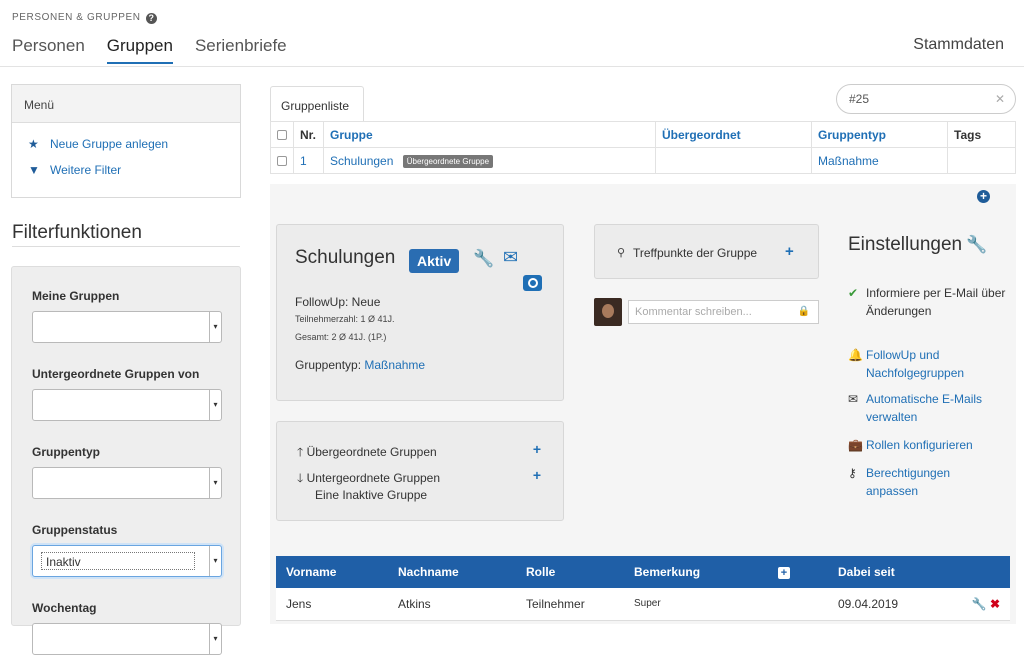 The image size is (1024, 655). Describe the element at coordinates (282, 160) in the screenshot. I see `row-checkbox` at that location.